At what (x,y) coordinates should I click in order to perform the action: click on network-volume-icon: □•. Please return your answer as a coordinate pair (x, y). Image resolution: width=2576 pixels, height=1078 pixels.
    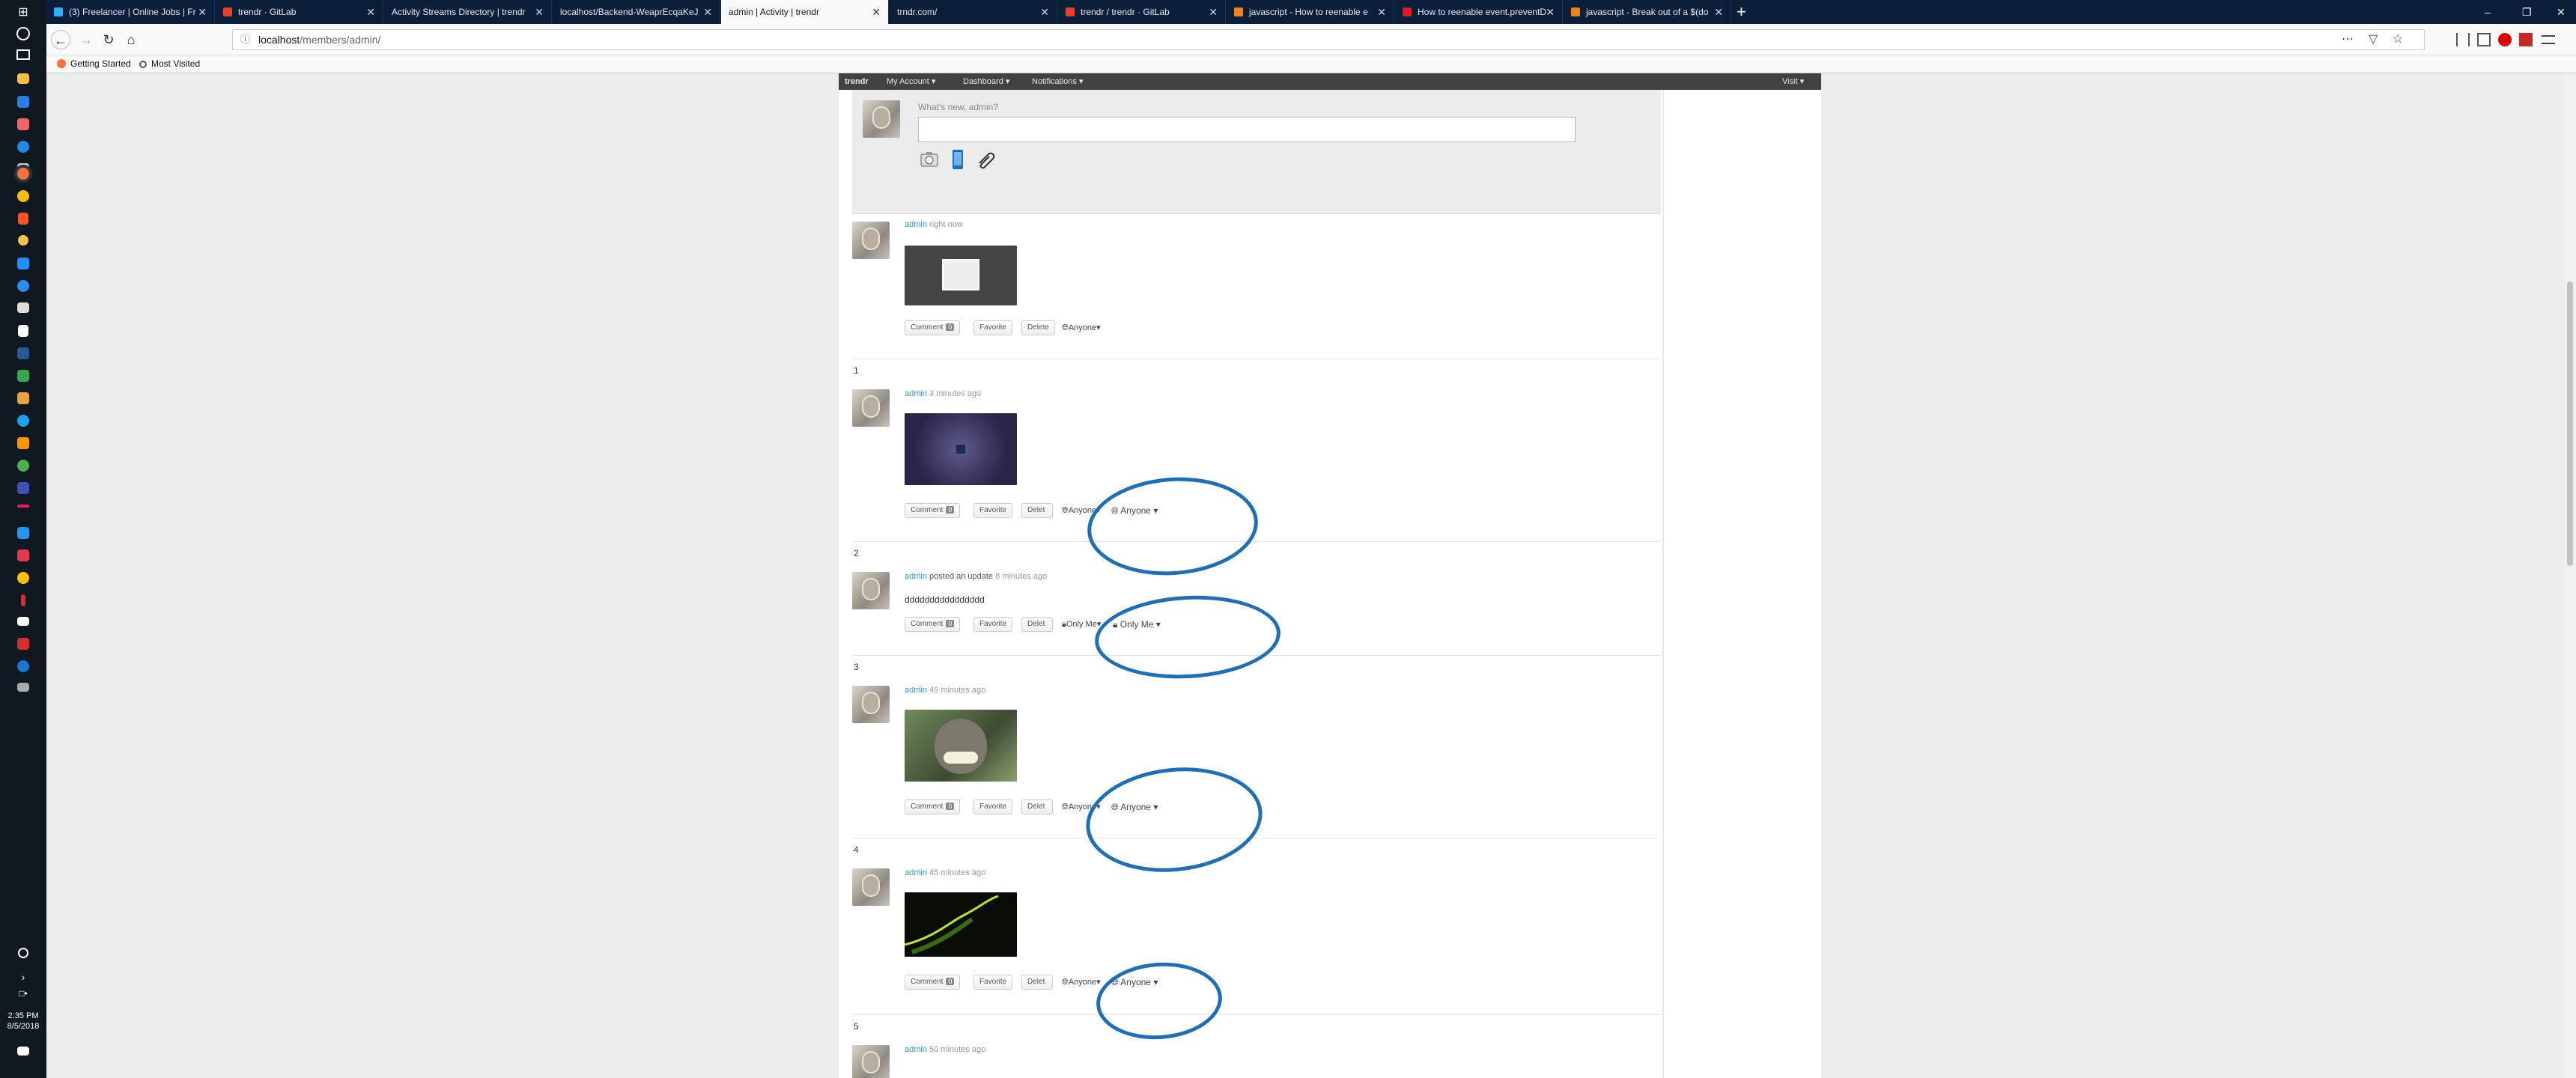
    Looking at the image, I should click on (23, 993).